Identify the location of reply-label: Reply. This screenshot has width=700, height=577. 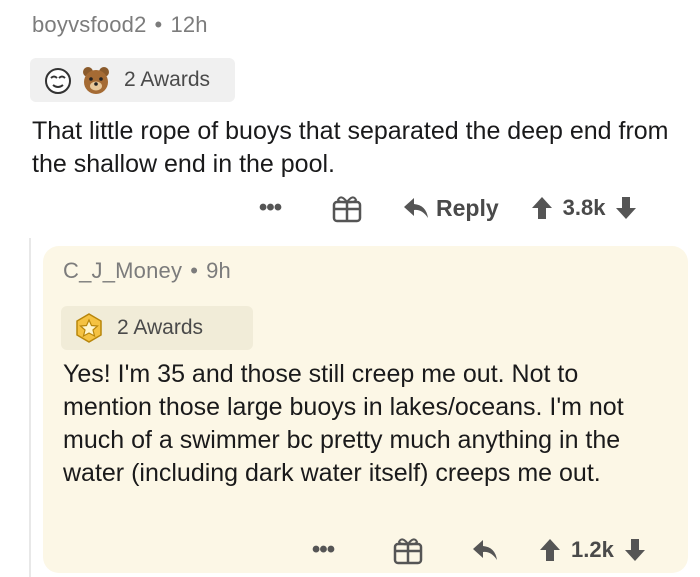
(467, 207).